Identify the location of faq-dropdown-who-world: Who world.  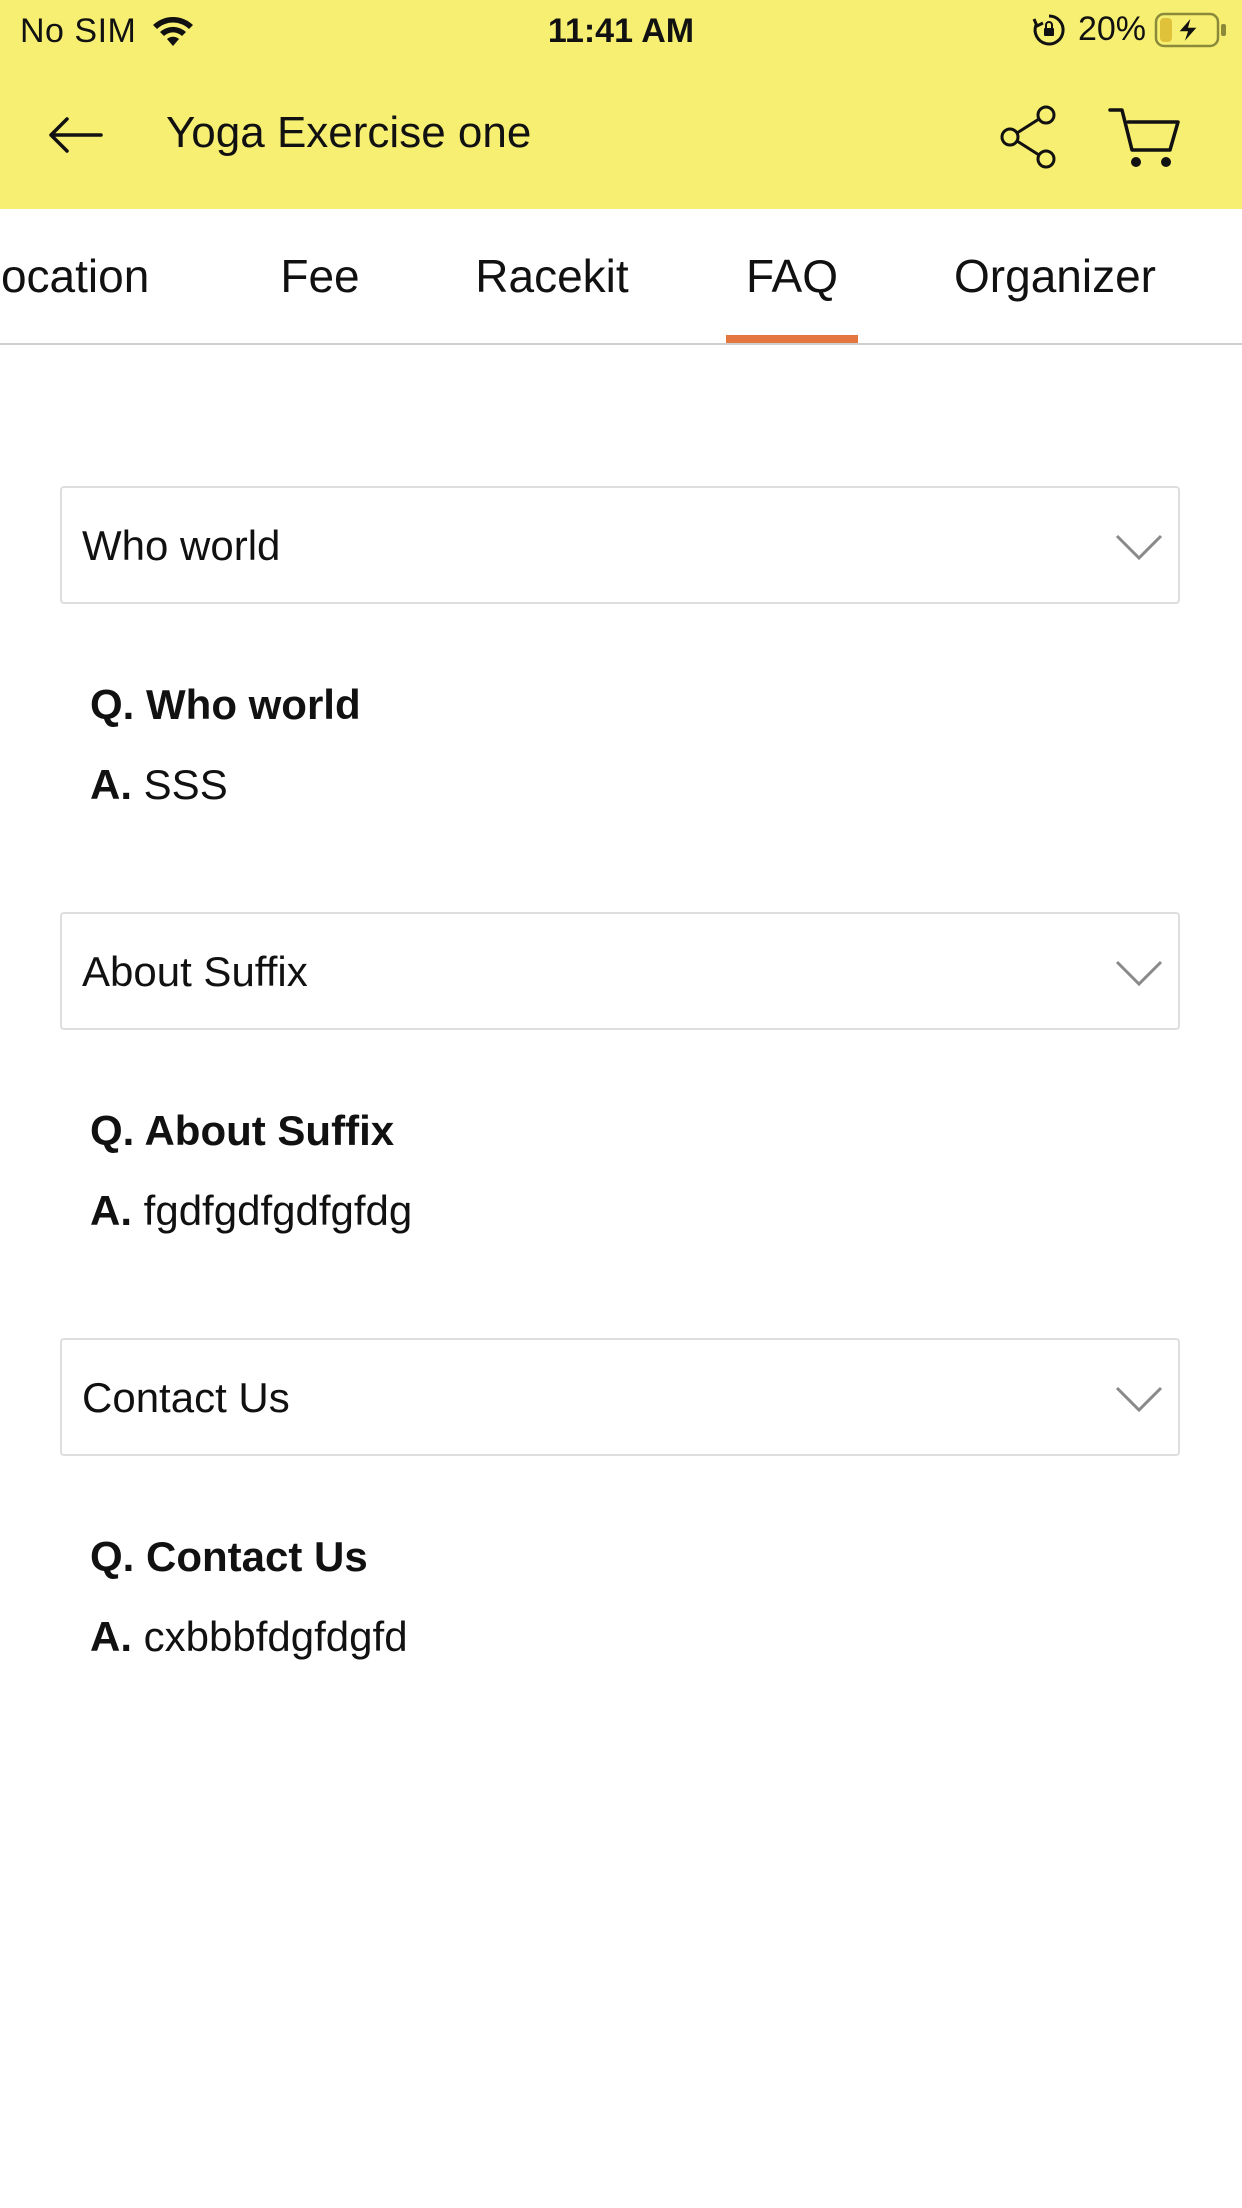
(620, 545).